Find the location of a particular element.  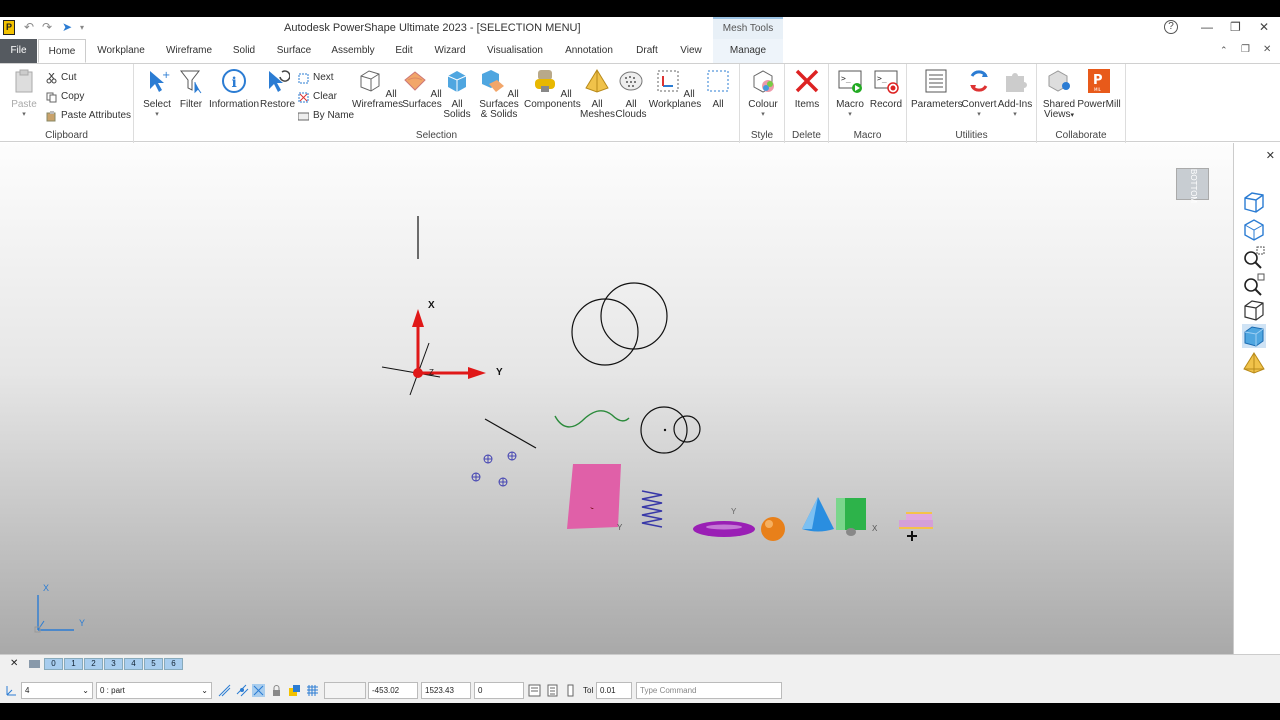

tab-assembly: Assembly is located at coordinates (353, 51).